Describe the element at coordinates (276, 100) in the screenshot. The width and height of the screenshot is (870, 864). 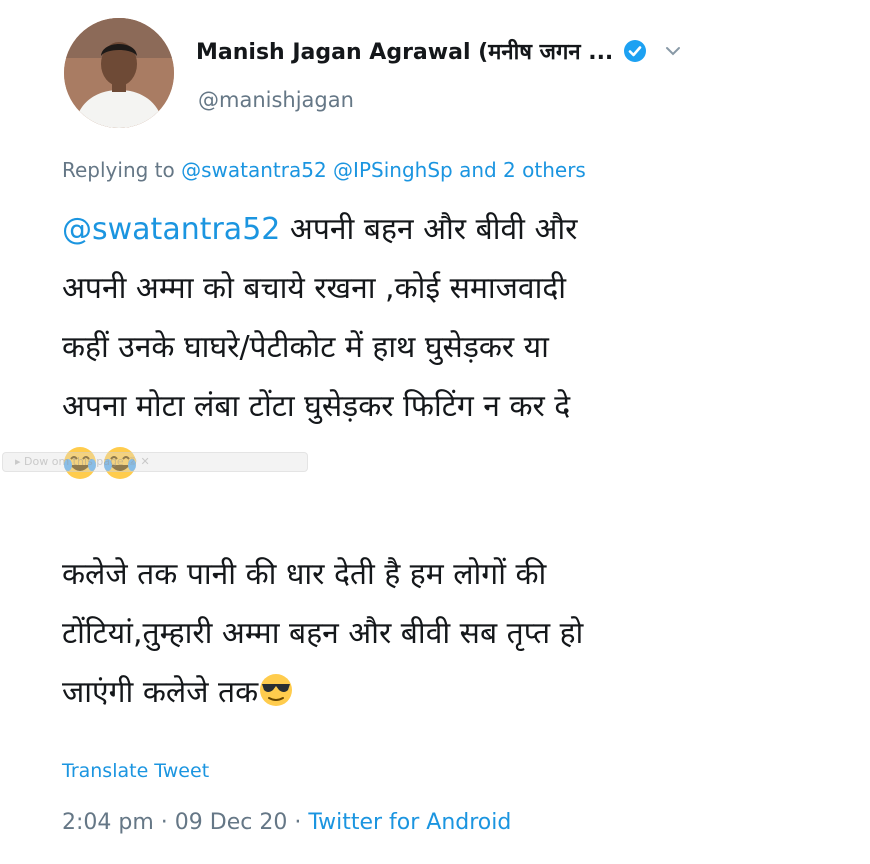
I see `author-handle: @manishjagan` at that location.